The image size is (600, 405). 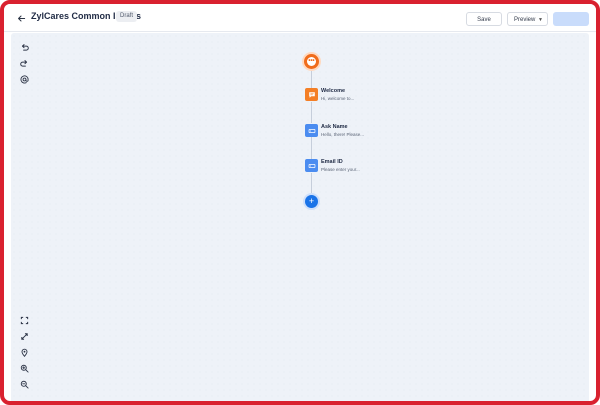 I want to click on node-title-email-id: Email ID, so click(x=332, y=162).